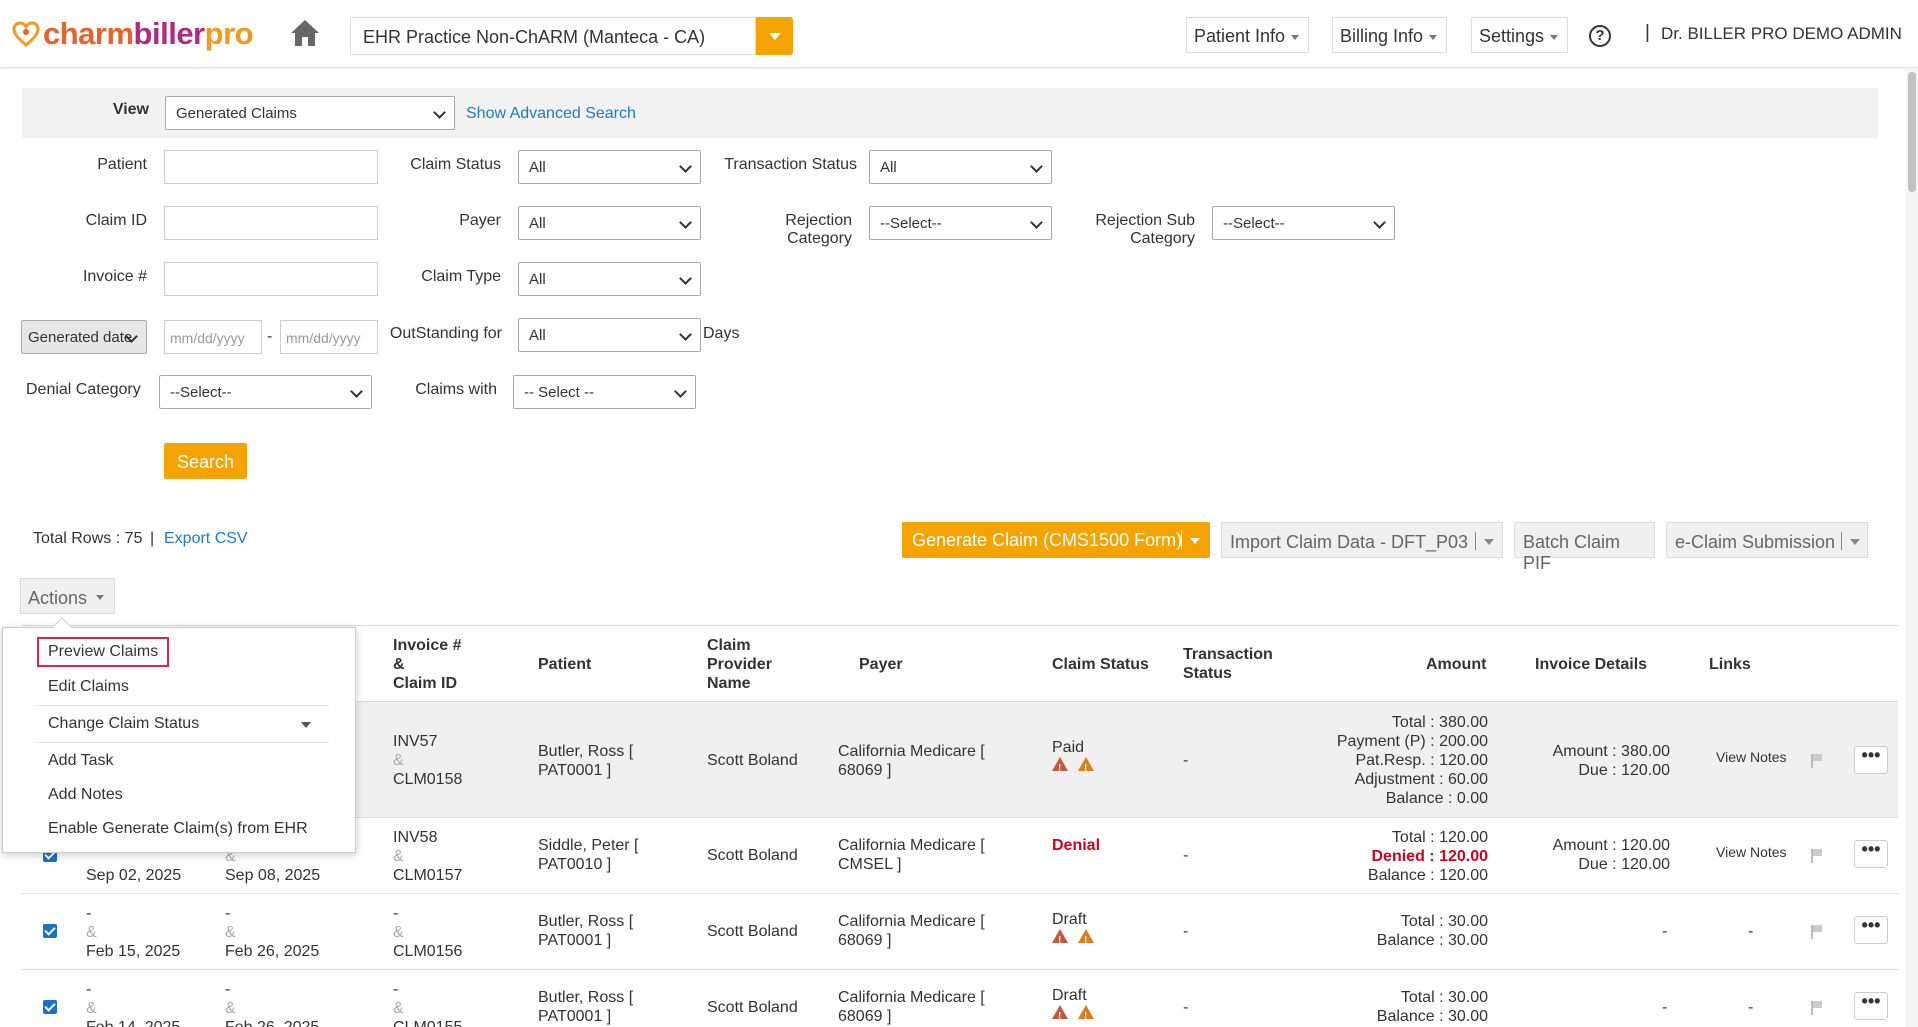 The height and width of the screenshot is (1027, 1918). What do you see at coordinates (1389, 35) in the screenshot?
I see `nav-billing-info: Billing Info` at bounding box center [1389, 35].